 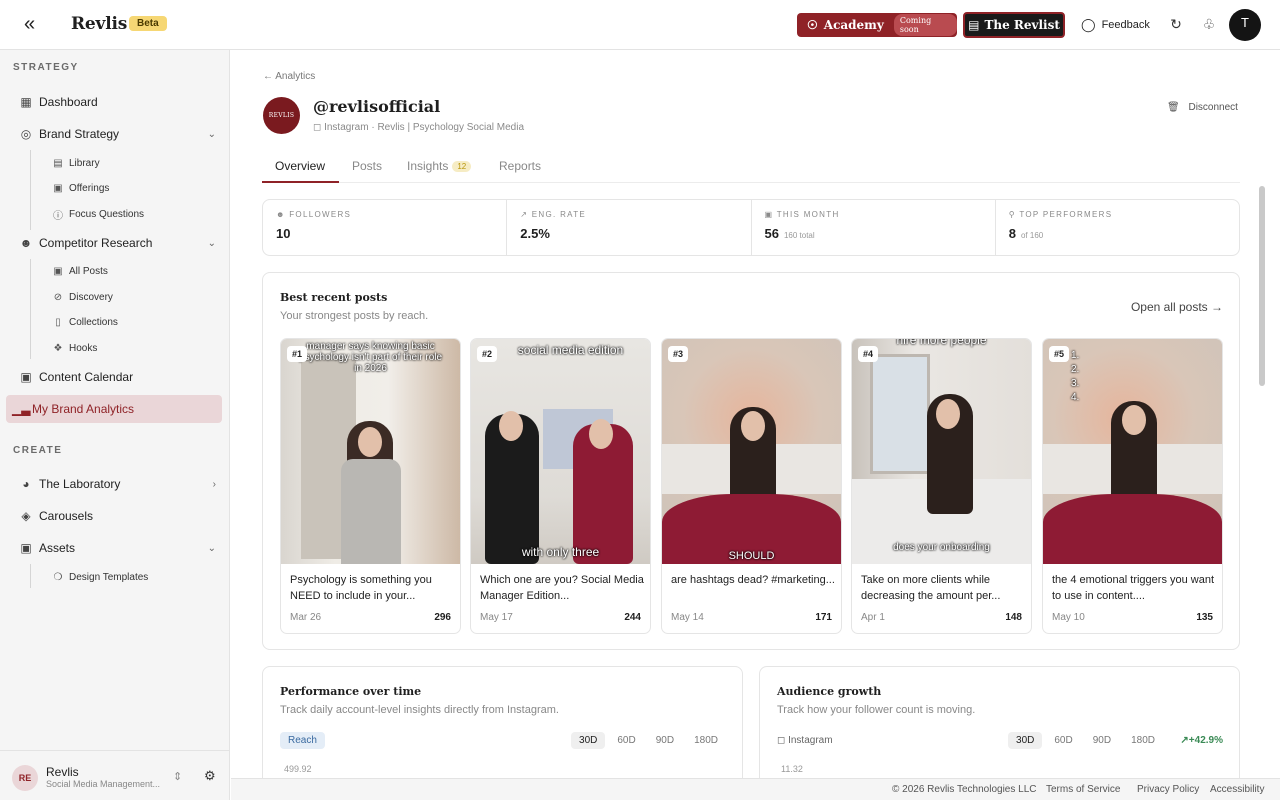 I want to click on sidebar-item-label: Hooks, so click(x=83, y=348).